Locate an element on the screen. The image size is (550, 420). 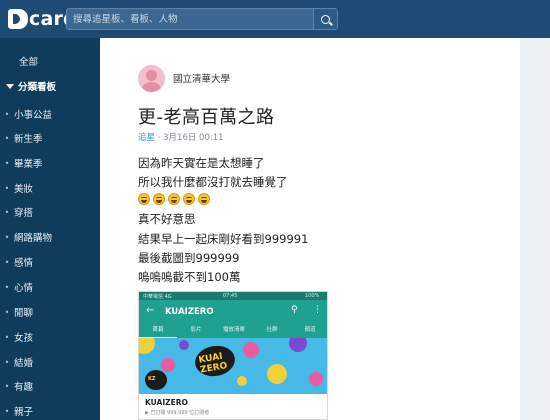
channel-tabs: 首頁 影片 播放清單 社群 頻道 is located at coordinates (233, 331).